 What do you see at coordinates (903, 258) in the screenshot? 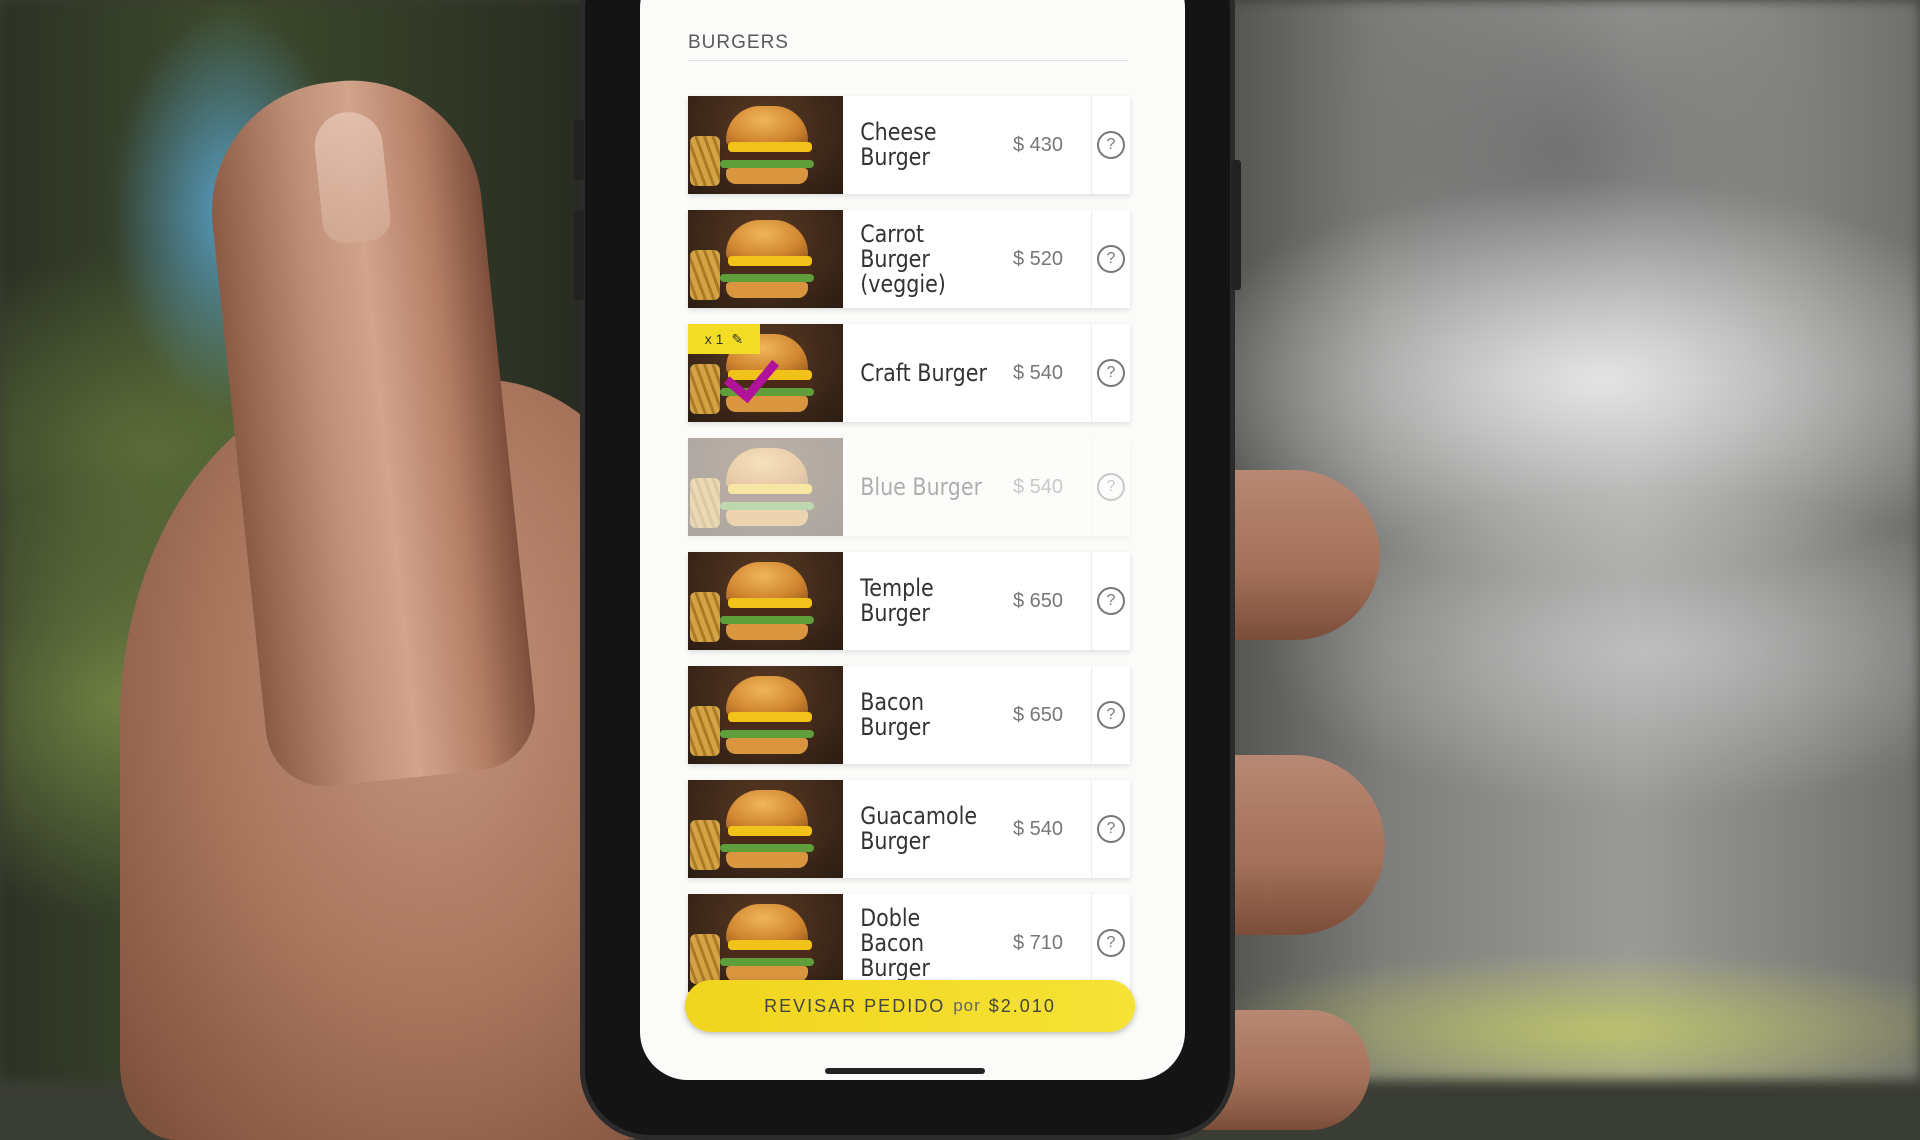
I see `menu-item-name: Carrot Burger (veggie)` at bounding box center [903, 258].